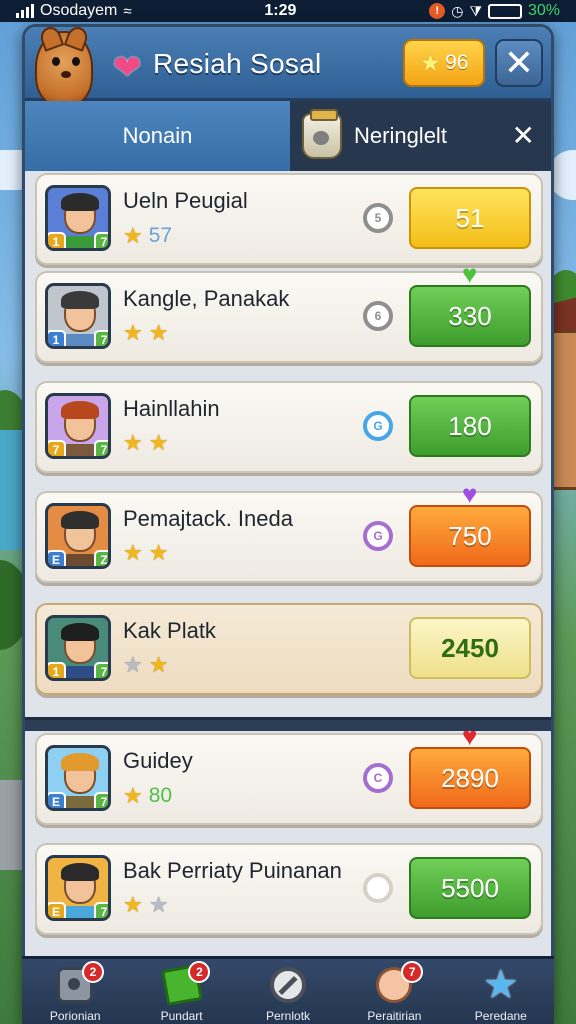  Describe the element at coordinates (289, 427) in the screenshot. I see `list-item: 77 Hainllahin ★ ★ G 180` at that location.